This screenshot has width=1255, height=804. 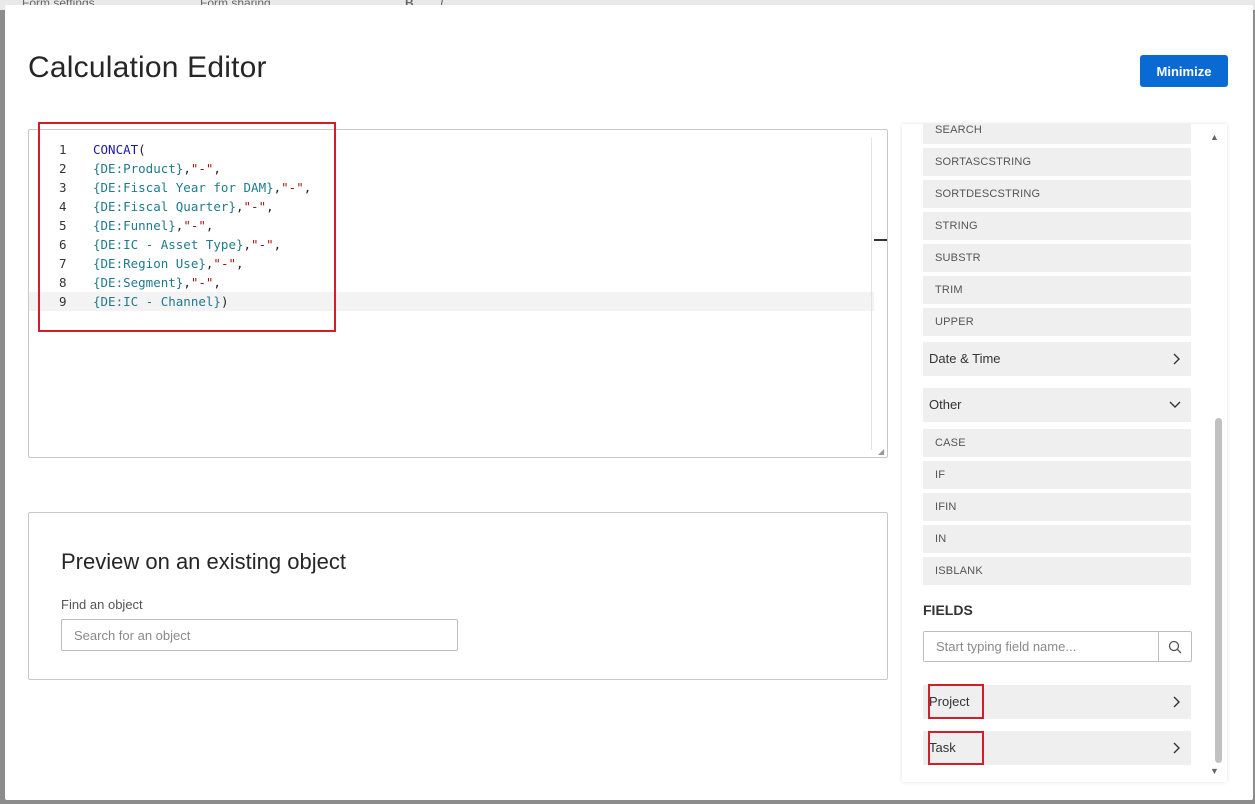 What do you see at coordinates (451, 149) in the screenshot?
I see `code-line: 1 CONCAT(` at bounding box center [451, 149].